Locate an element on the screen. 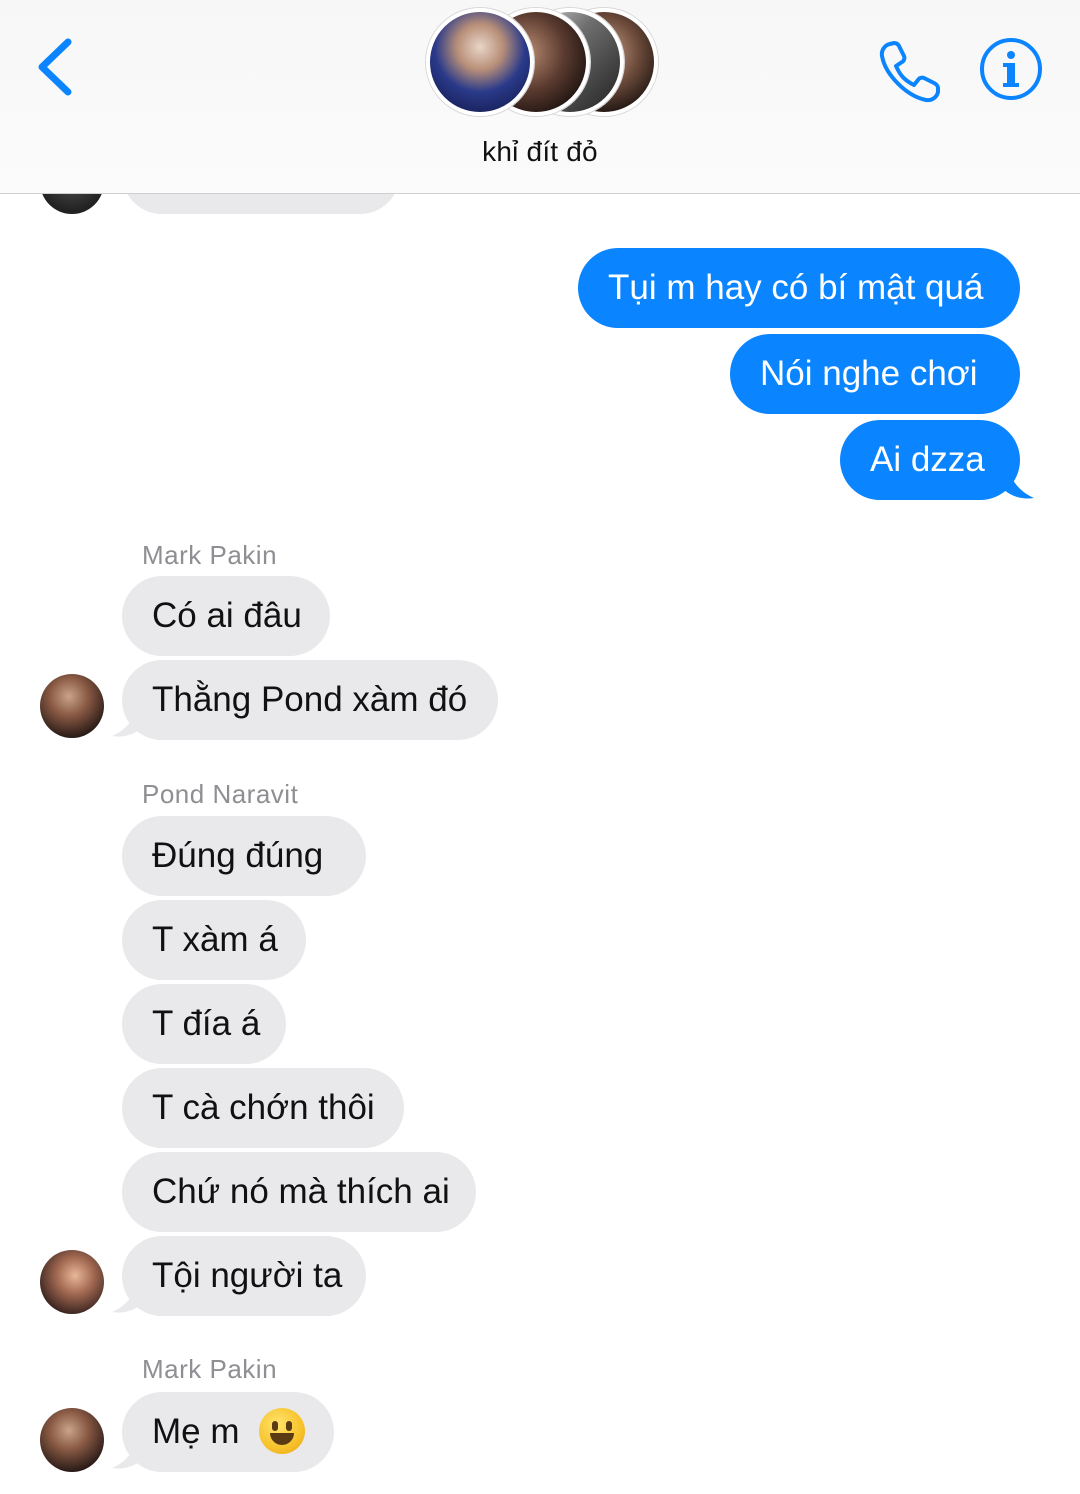  message-bubble-incoming: Thằng Pond xàm đó is located at coordinates (310, 700).